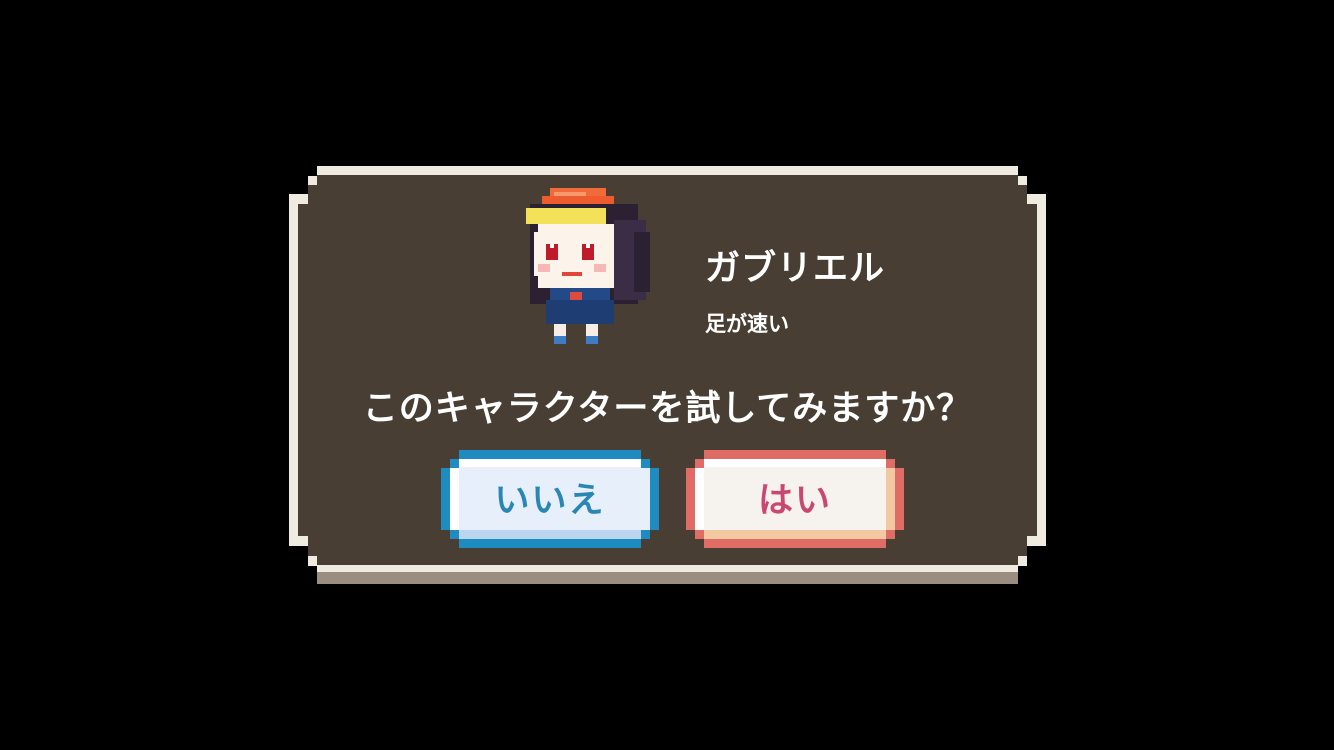  I want to click on character-name: ガブリエル, so click(795, 269).